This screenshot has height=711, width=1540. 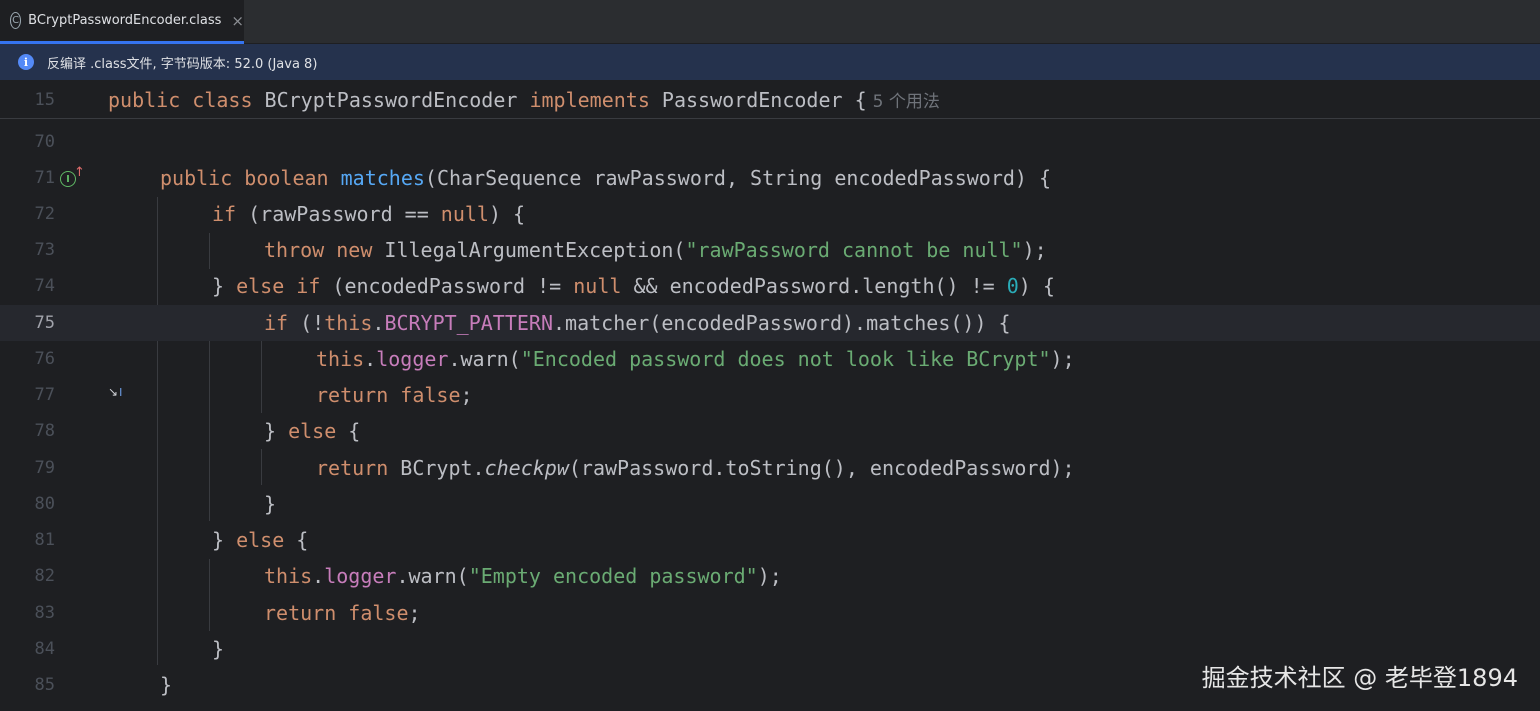 I want to click on line-number: 82, so click(x=44, y=576).